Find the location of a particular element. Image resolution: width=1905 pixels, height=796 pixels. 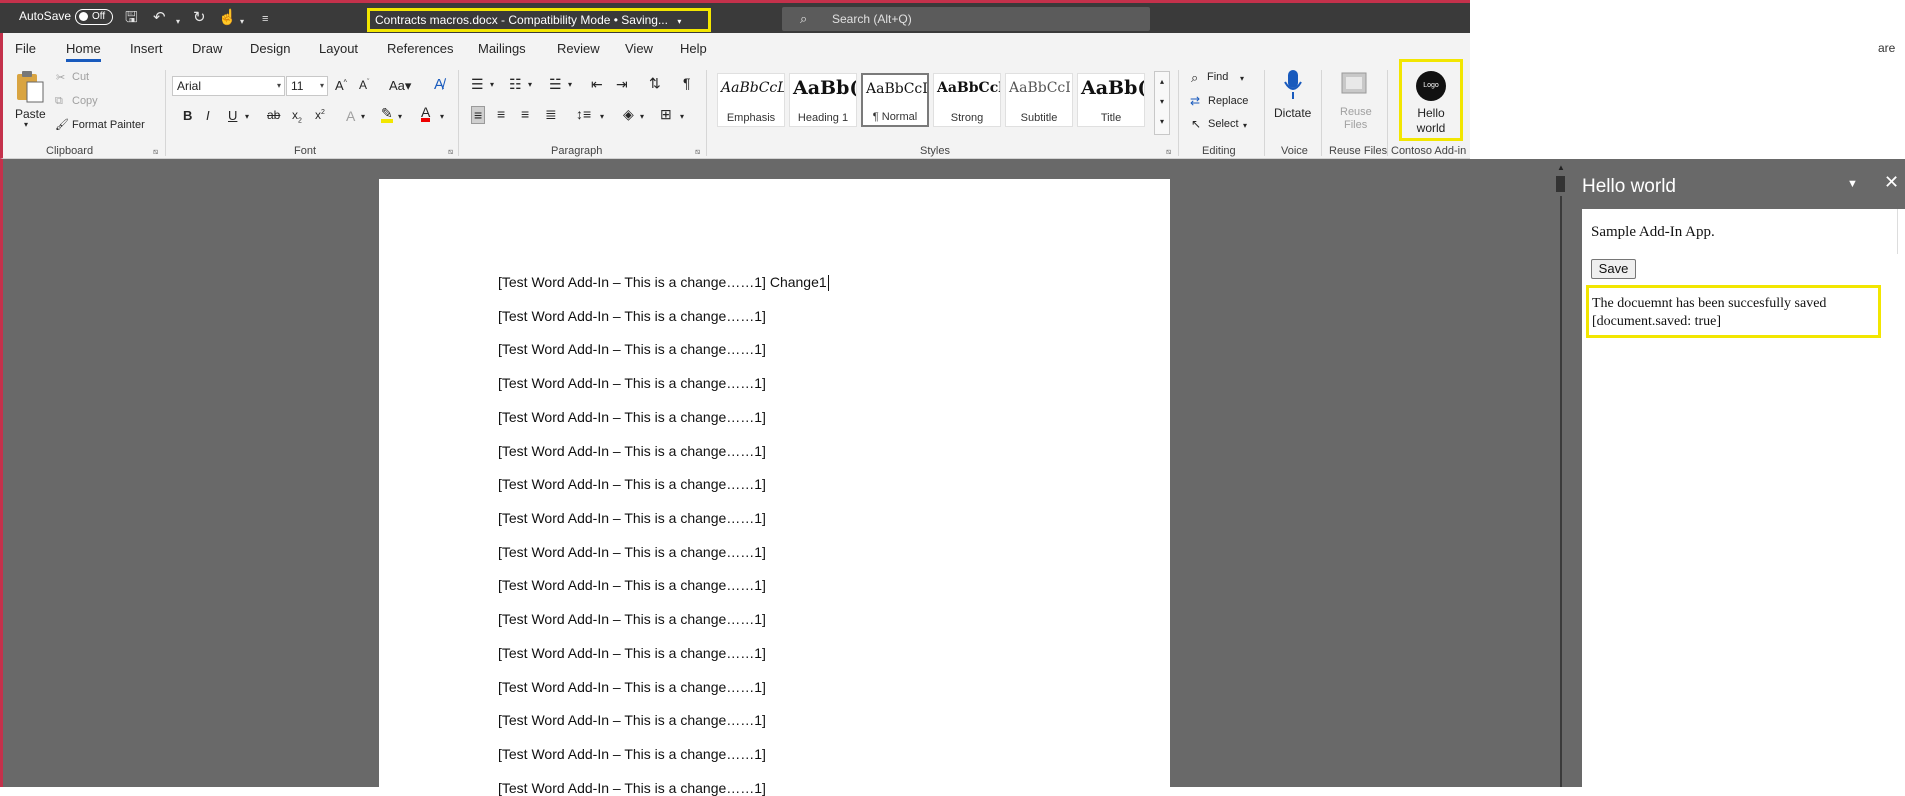

touch-mode-icon: ☝ is located at coordinates (227, 17).